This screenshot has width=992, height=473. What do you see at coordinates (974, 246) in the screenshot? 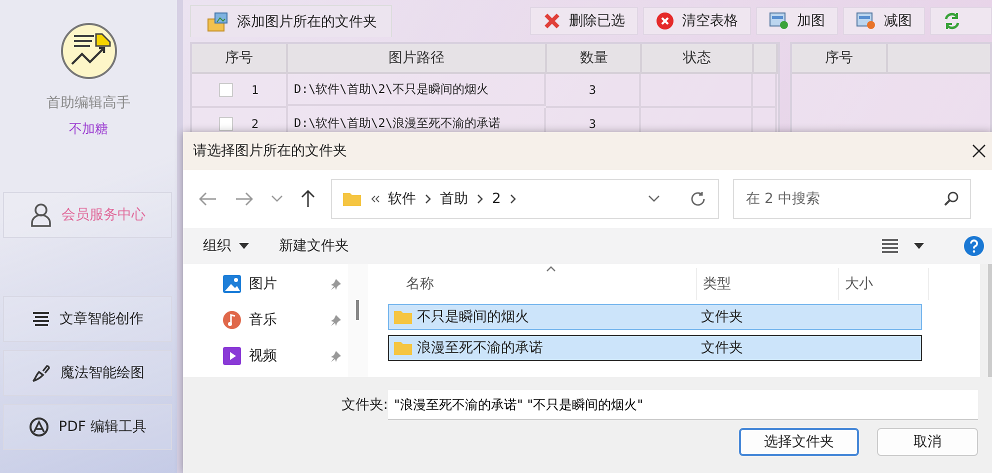
I see `help-icon` at bounding box center [974, 246].